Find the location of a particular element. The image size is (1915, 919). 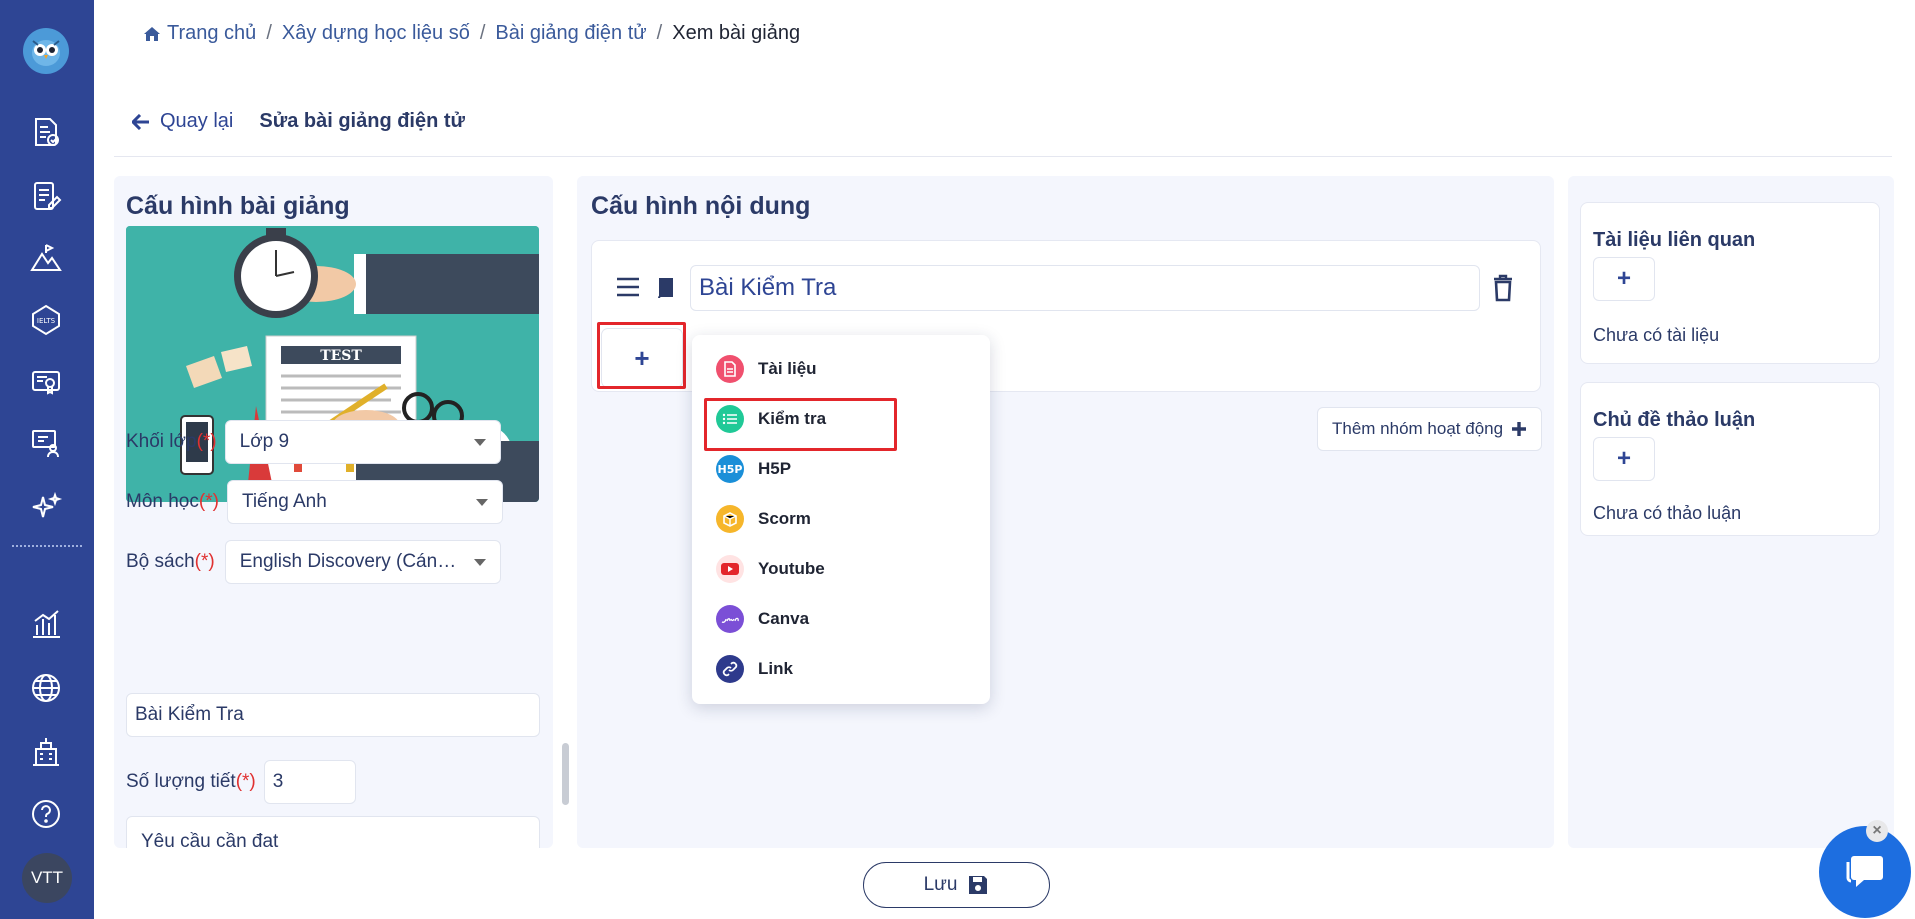

related-documents-empty: Chưa có tài liệu is located at coordinates (1656, 335).